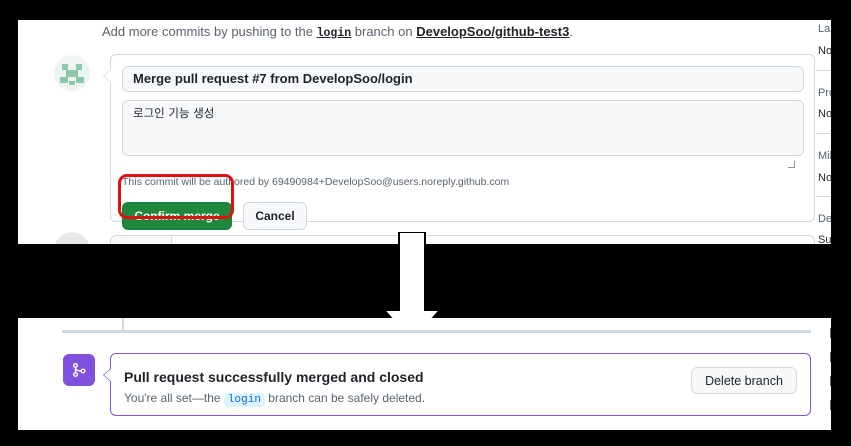  Describe the element at coordinates (172, 398) in the screenshot. I see `merged-sub-prefix: You're all set—the` at that location.